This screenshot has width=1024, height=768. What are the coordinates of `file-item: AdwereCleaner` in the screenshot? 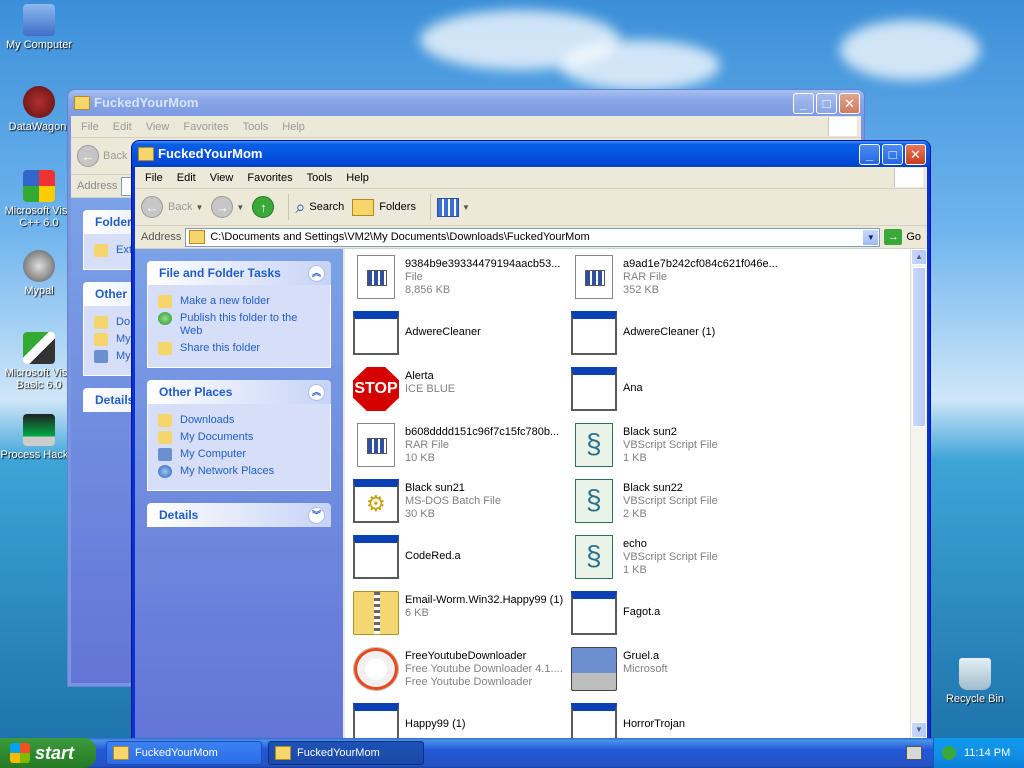 It's located at (456, 333).